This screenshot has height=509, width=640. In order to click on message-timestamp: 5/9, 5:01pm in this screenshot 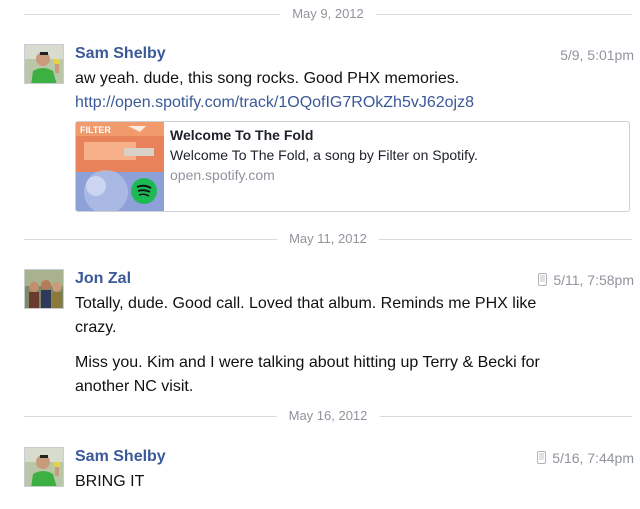, I will do `click(597, 55)`.